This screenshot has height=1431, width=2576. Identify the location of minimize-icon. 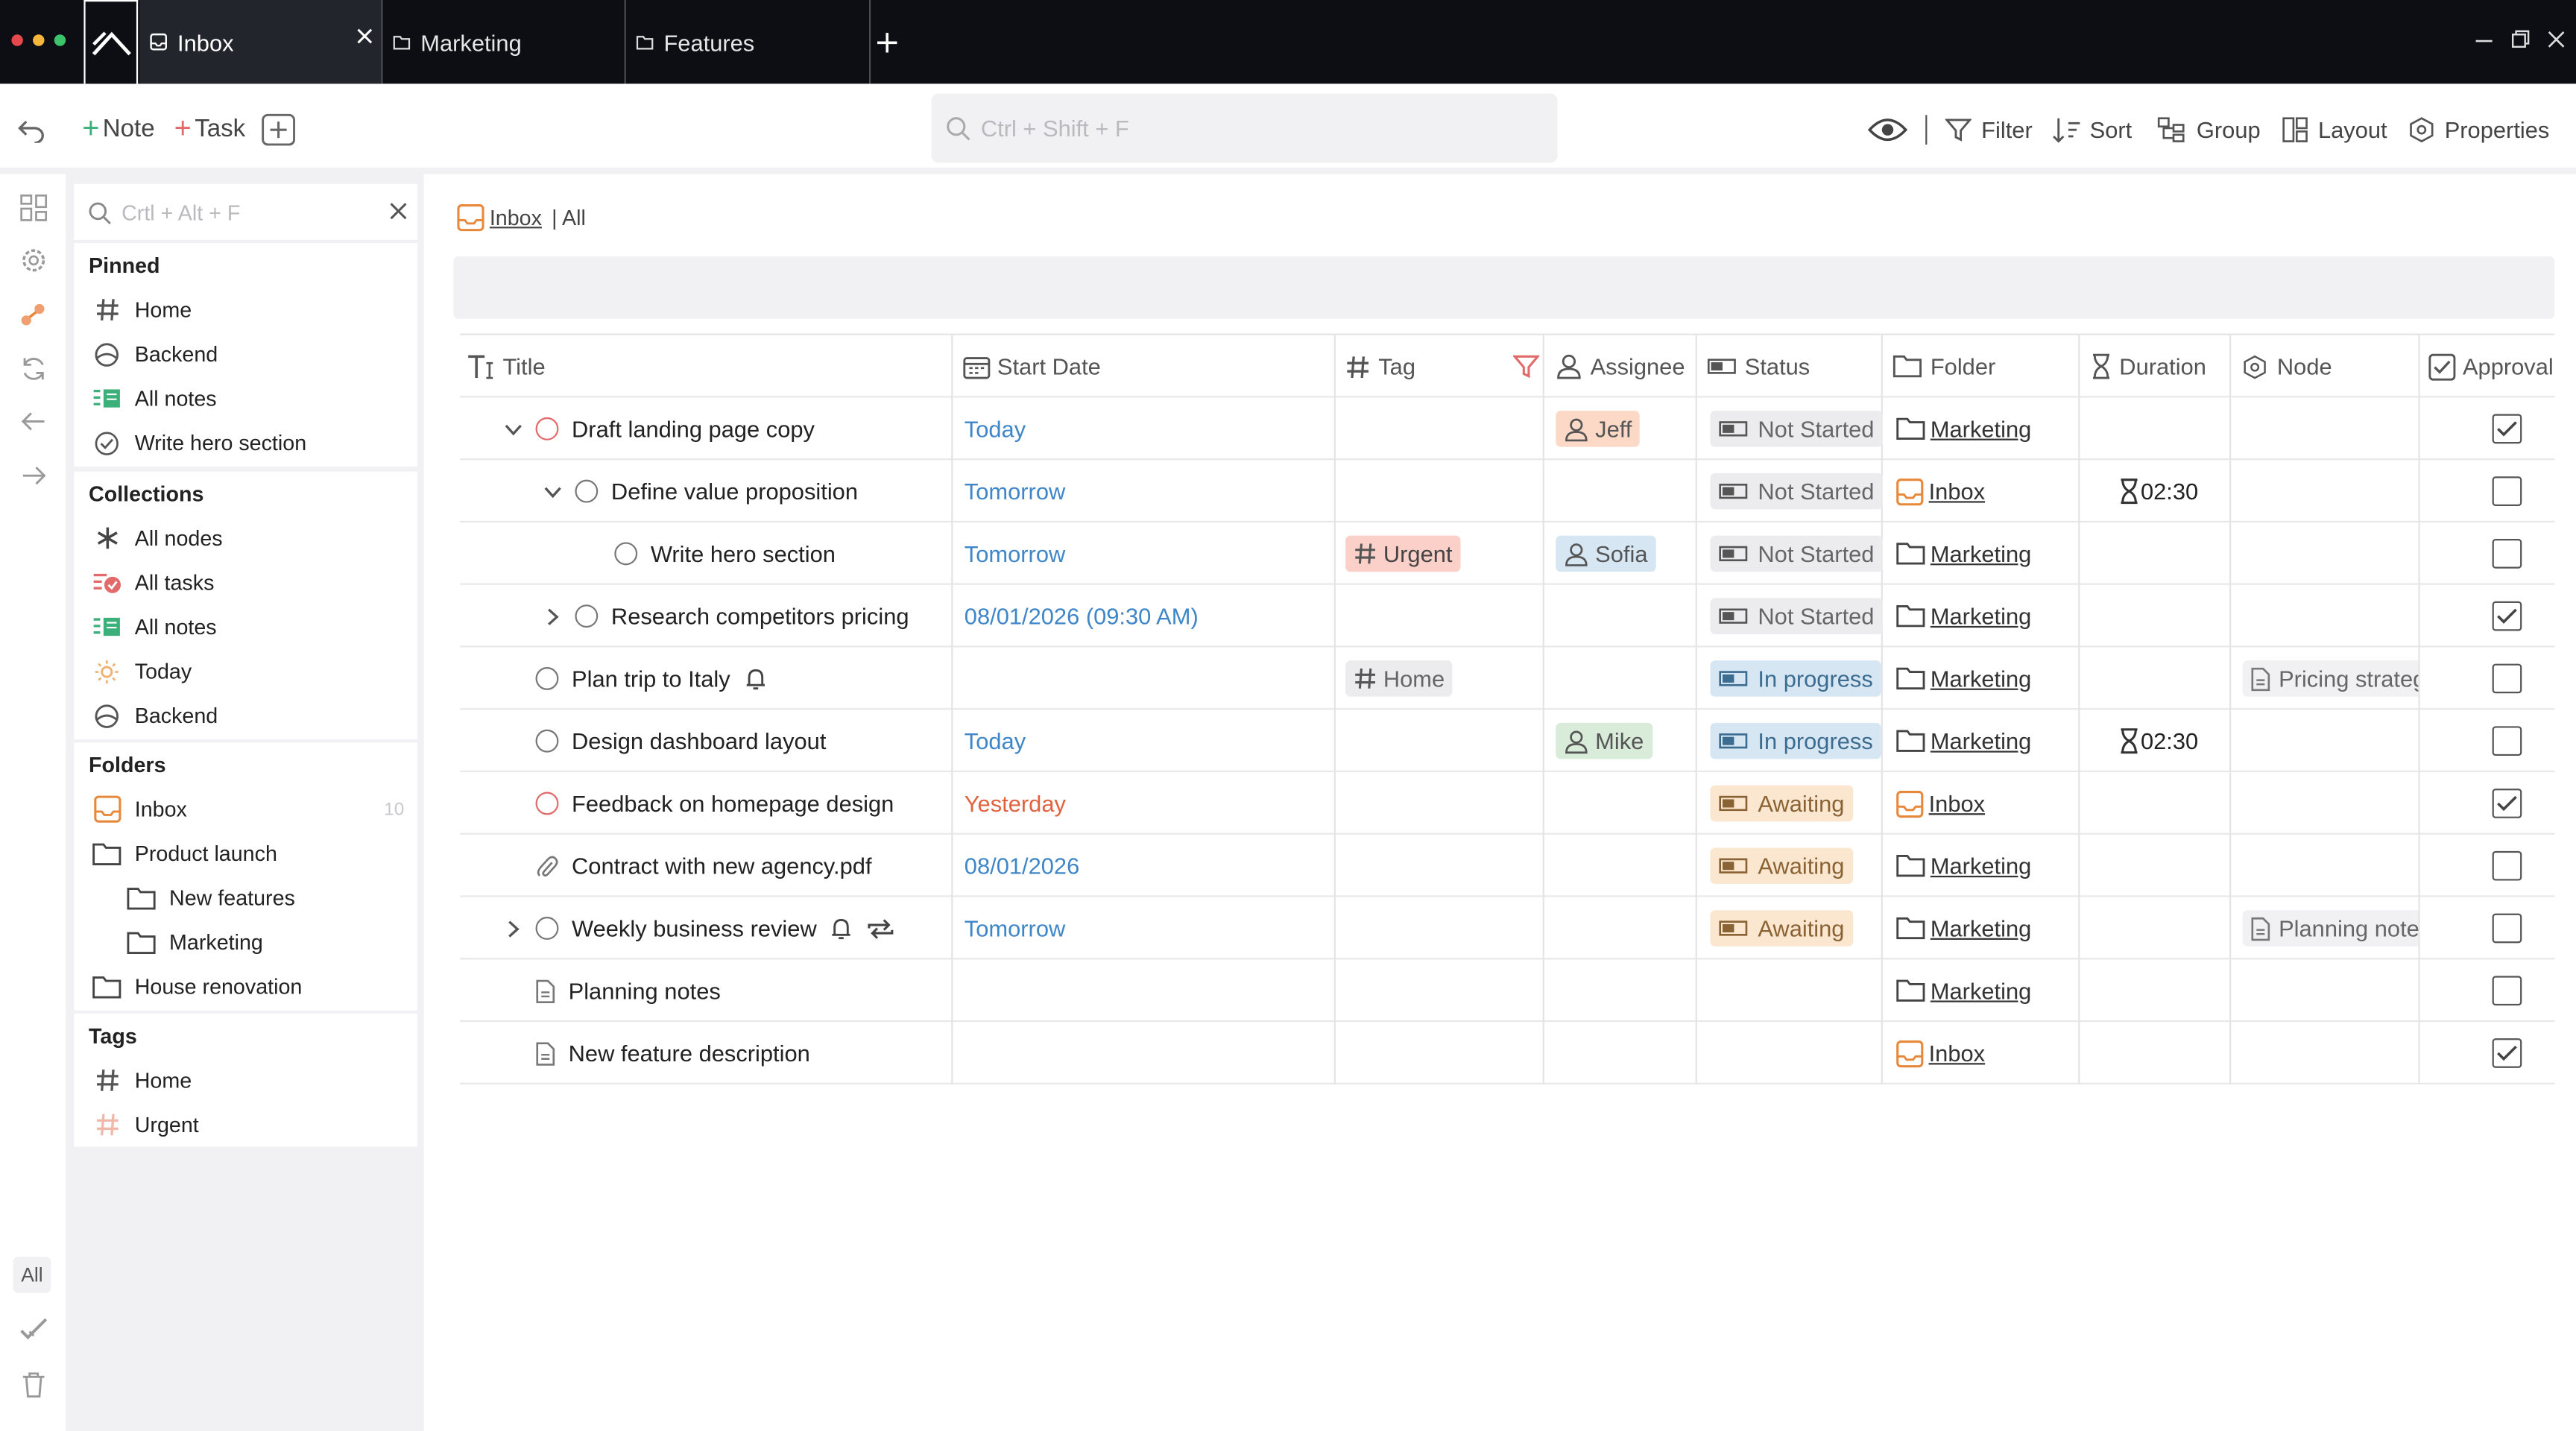
(2483, 41).